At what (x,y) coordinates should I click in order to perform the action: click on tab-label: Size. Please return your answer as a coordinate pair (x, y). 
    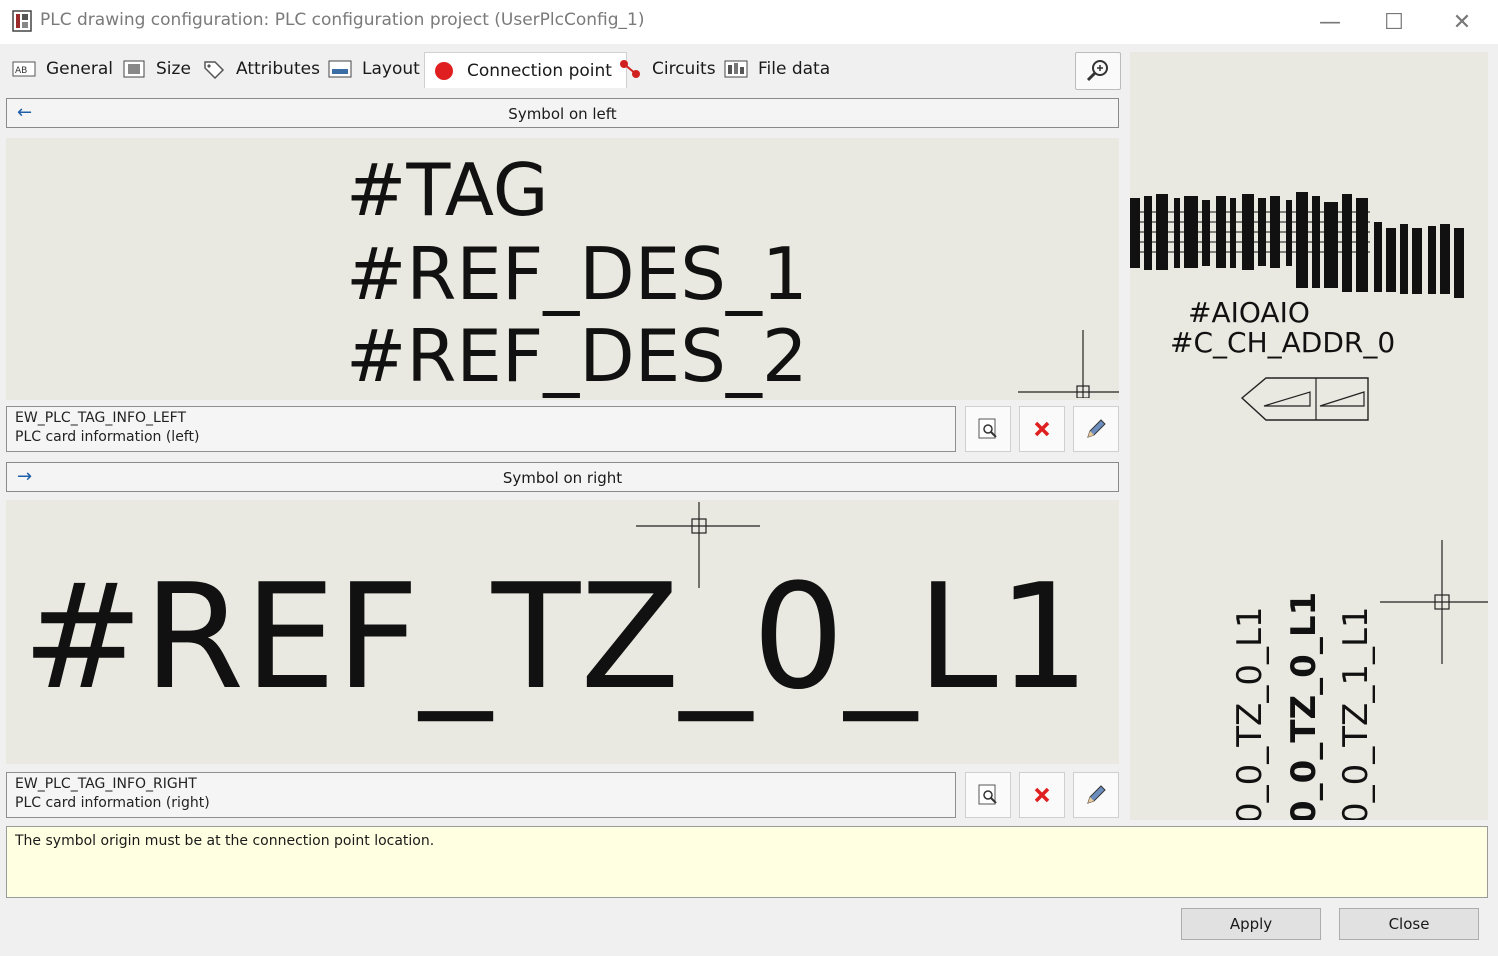
    Looking at the image, I should click on (173, 69).